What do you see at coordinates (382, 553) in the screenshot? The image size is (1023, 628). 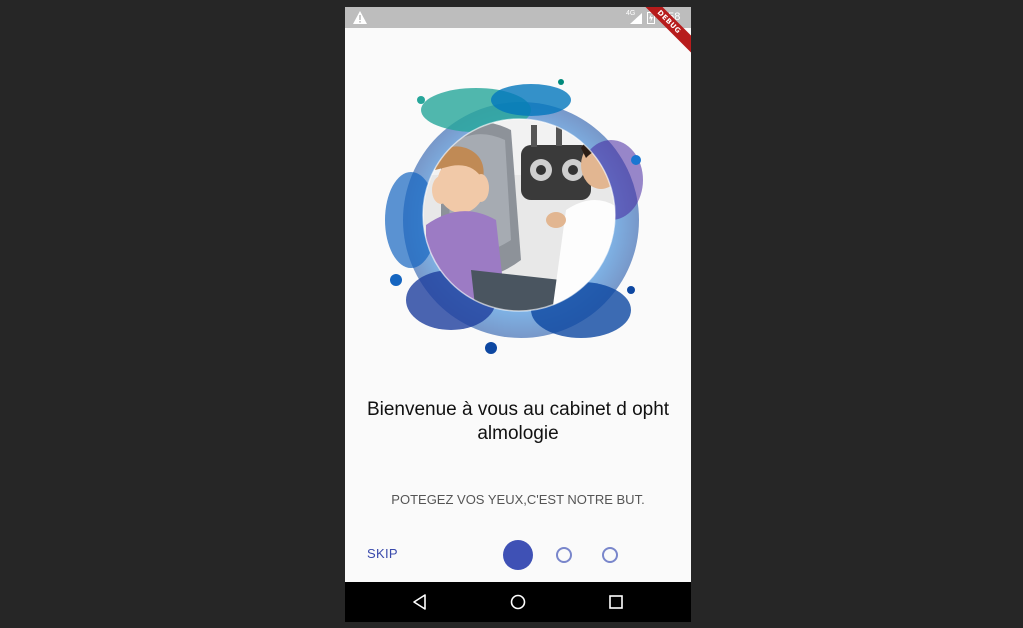 I see `skip-button: SKIP` at bounding box center [382, 553].